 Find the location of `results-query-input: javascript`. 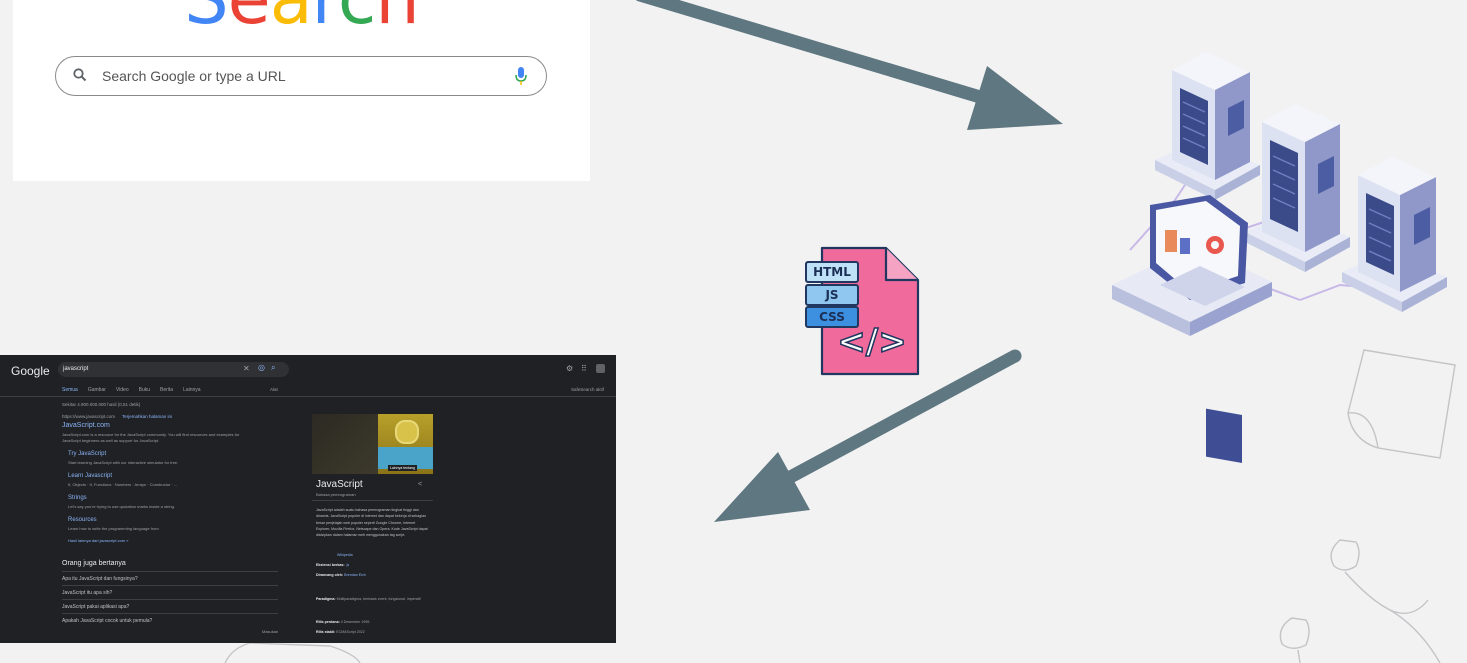

results-query-input: javascript is located at coordinates (173, 369).